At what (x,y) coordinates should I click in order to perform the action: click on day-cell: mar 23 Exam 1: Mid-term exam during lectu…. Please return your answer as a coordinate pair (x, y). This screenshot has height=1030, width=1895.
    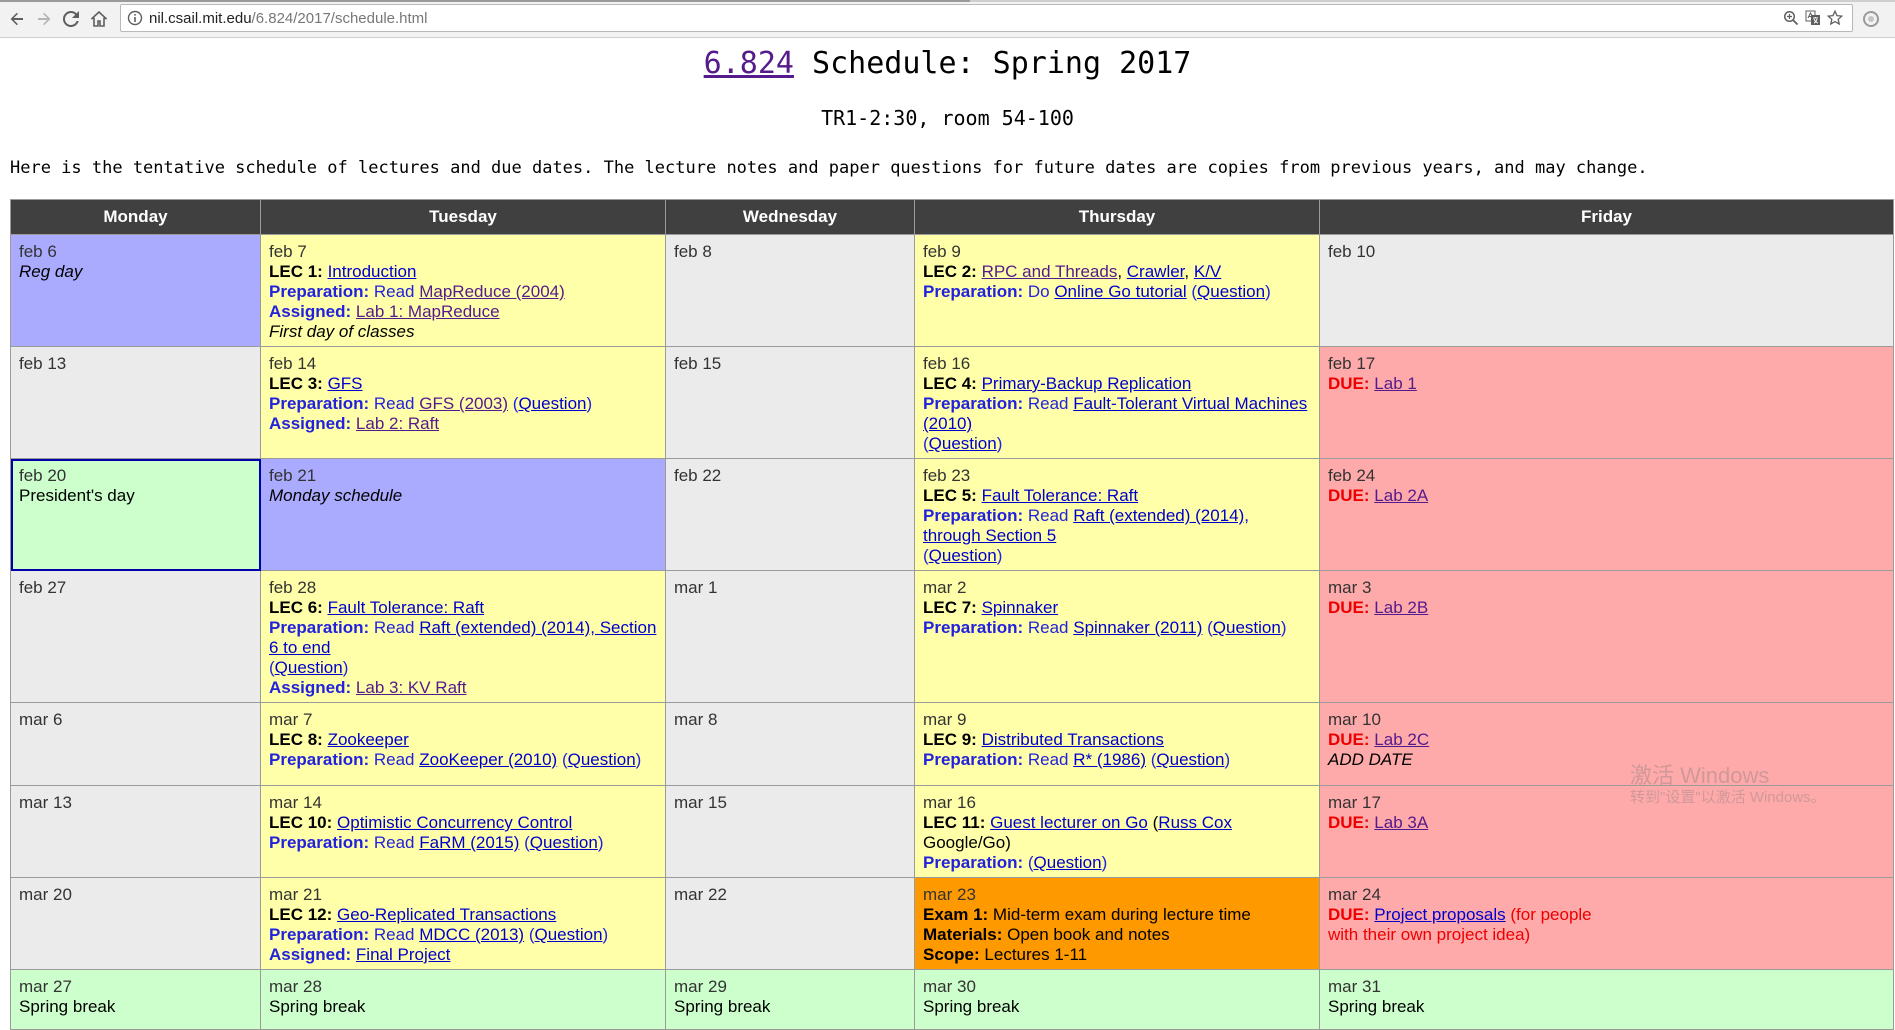
    Looking at the image, I should click on (1117, 923).